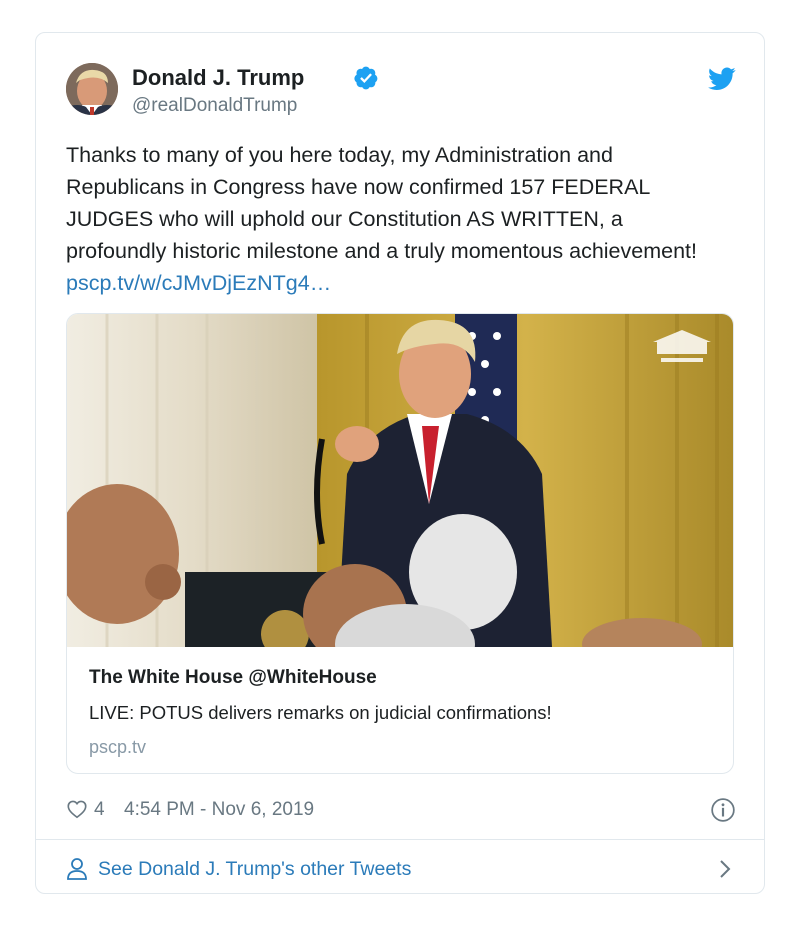 Image resolution: width=800 pixels, height=934 pixels. I want to click on twitter-bird-icon, so click(722, 79).